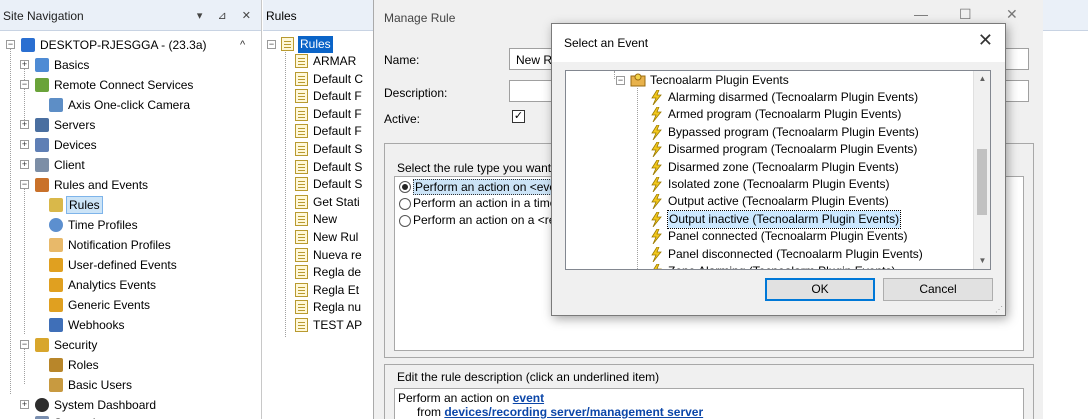 This screenshot has width=1088, height=419. I want to click on event-list-scrollbar: ▲ ▼, so click(981, 170).